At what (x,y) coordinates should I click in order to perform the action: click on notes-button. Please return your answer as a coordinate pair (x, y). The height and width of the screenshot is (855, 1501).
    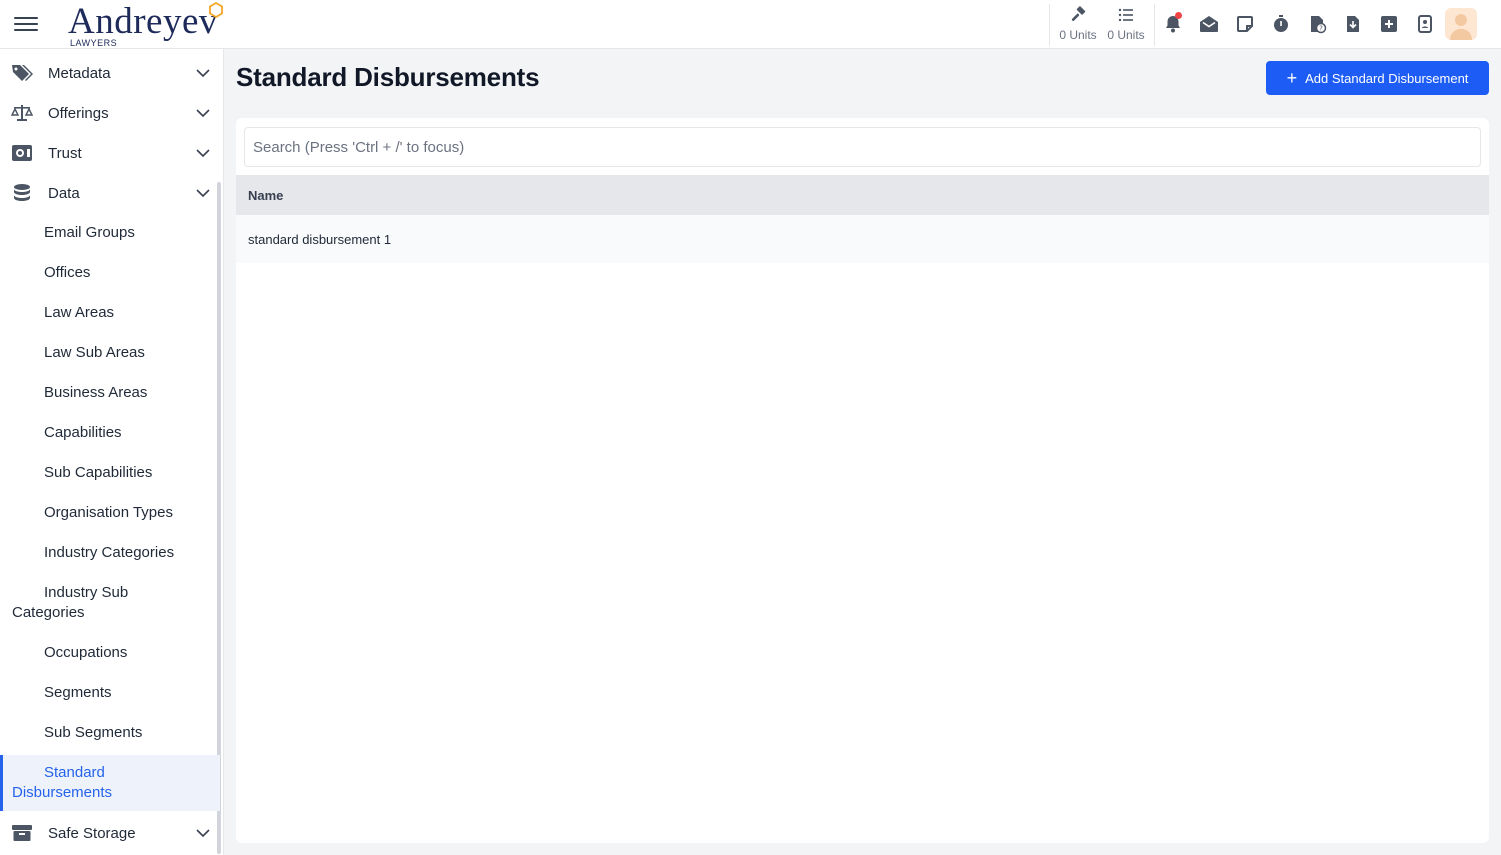
    Looking at the image, I should click on (1245, 24).